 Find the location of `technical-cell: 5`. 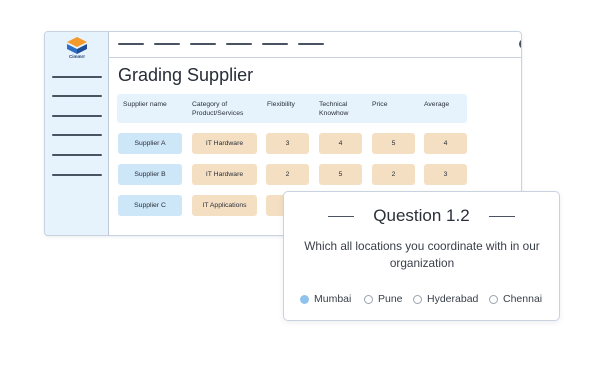

technical-cell: 5 is located at coordinates (340, 174).